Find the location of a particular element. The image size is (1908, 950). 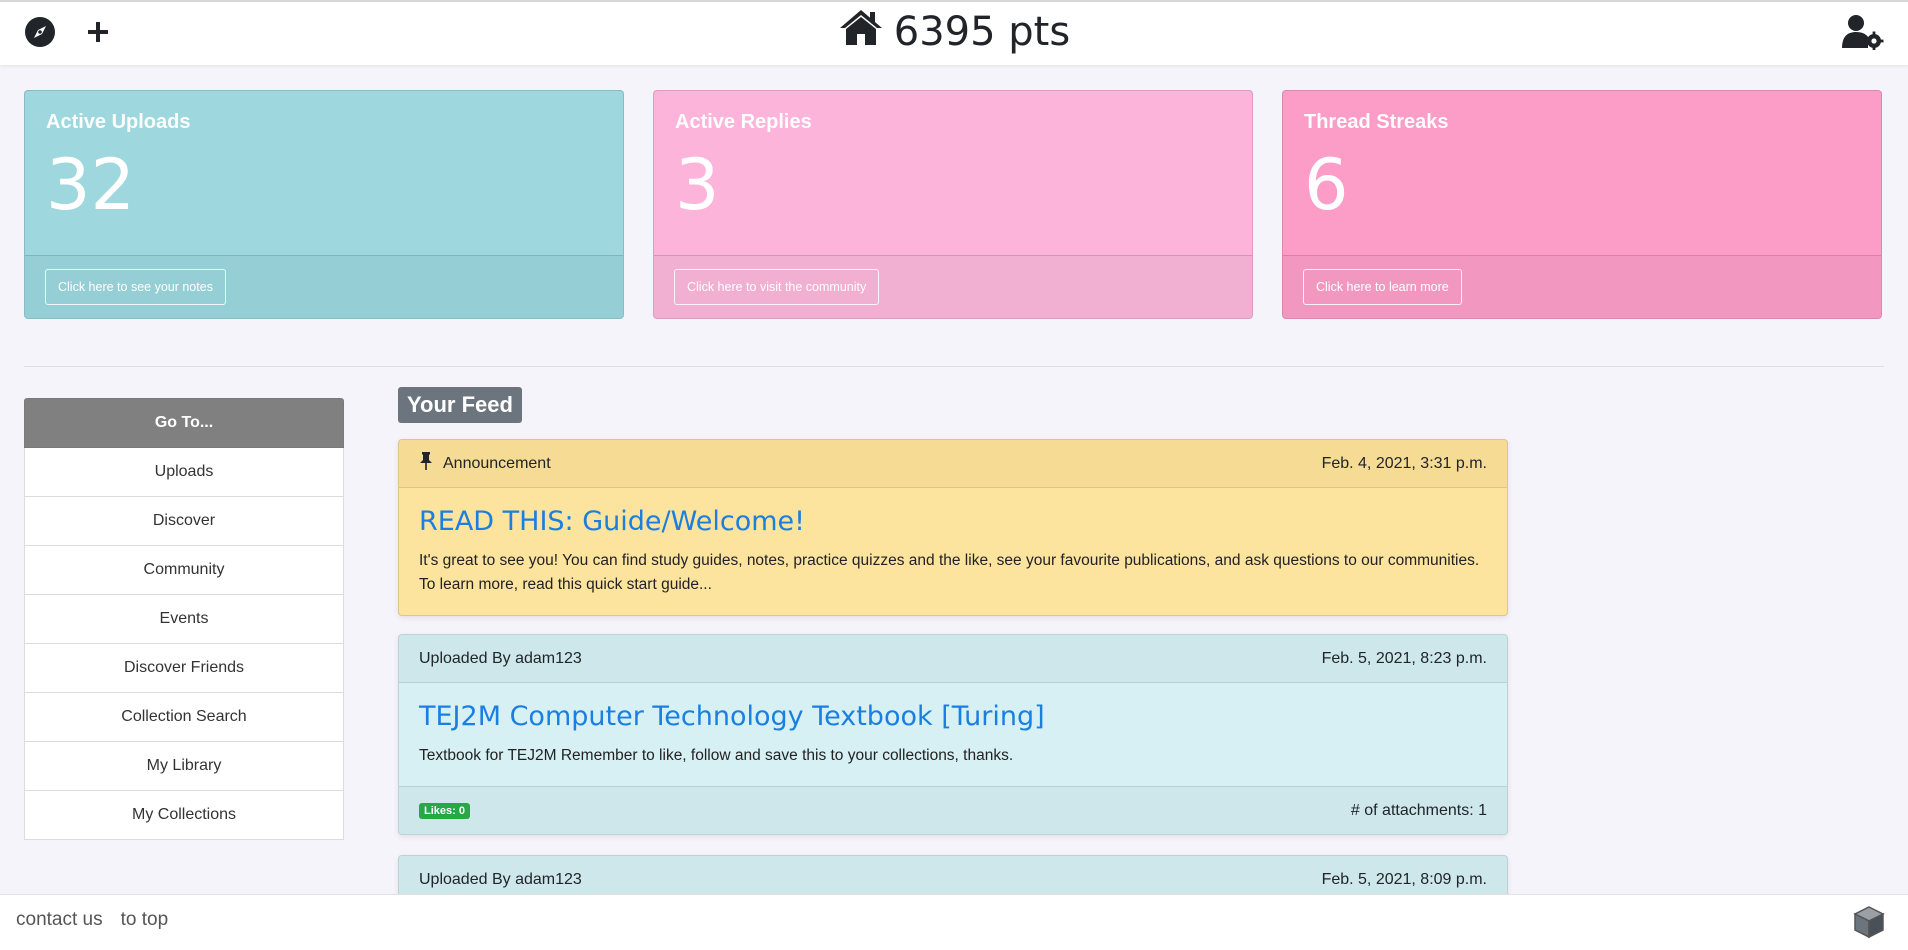

points-label: 6395 pts is located at coordinates (982, 32).